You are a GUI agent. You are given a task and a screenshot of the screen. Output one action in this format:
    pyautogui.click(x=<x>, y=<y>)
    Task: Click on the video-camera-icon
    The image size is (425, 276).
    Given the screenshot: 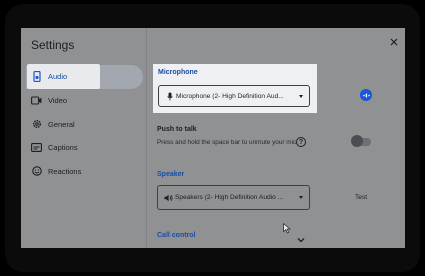 What is the action you would take?
    pyautogui.click(x=36, y=100)
    